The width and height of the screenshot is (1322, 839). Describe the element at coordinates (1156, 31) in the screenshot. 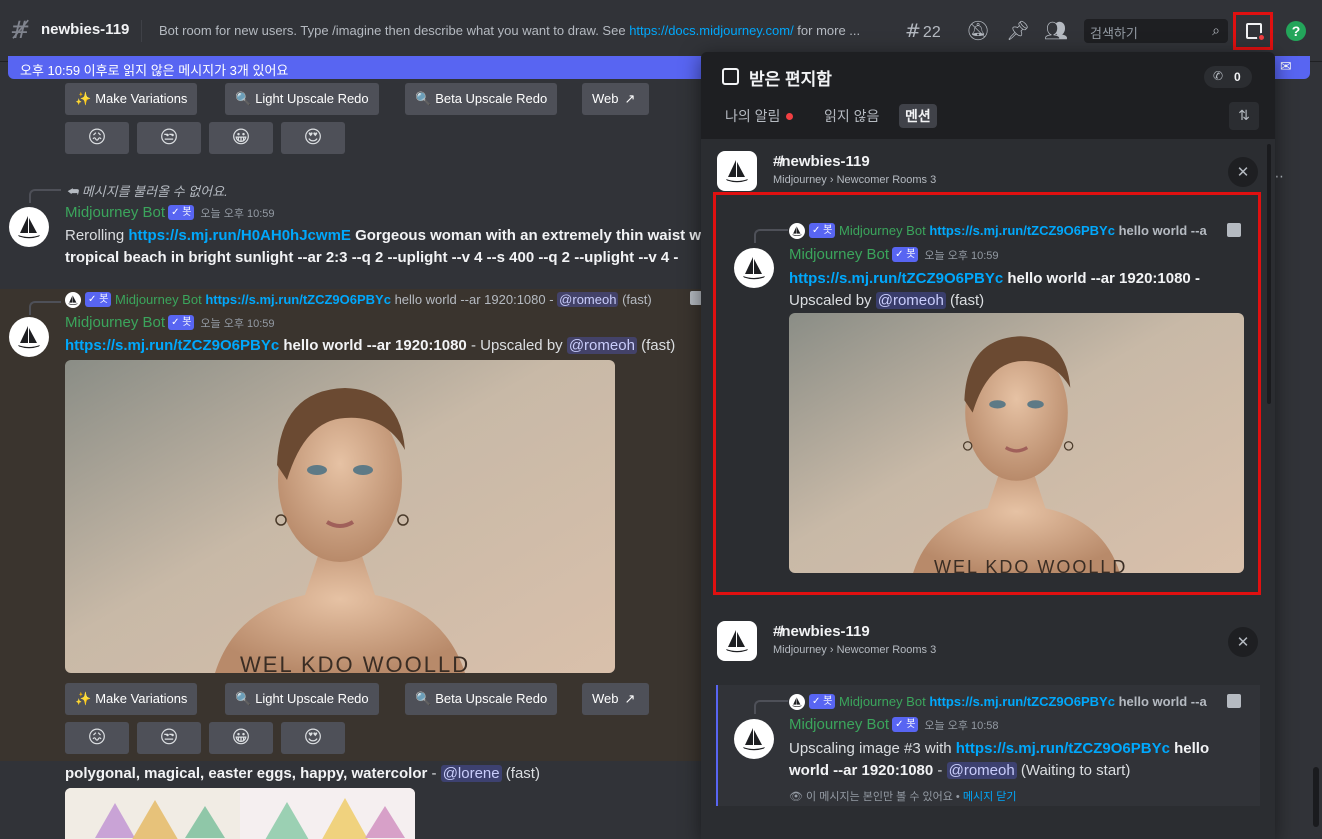

I see `search-input: 검색하기 ⌕` at that location.